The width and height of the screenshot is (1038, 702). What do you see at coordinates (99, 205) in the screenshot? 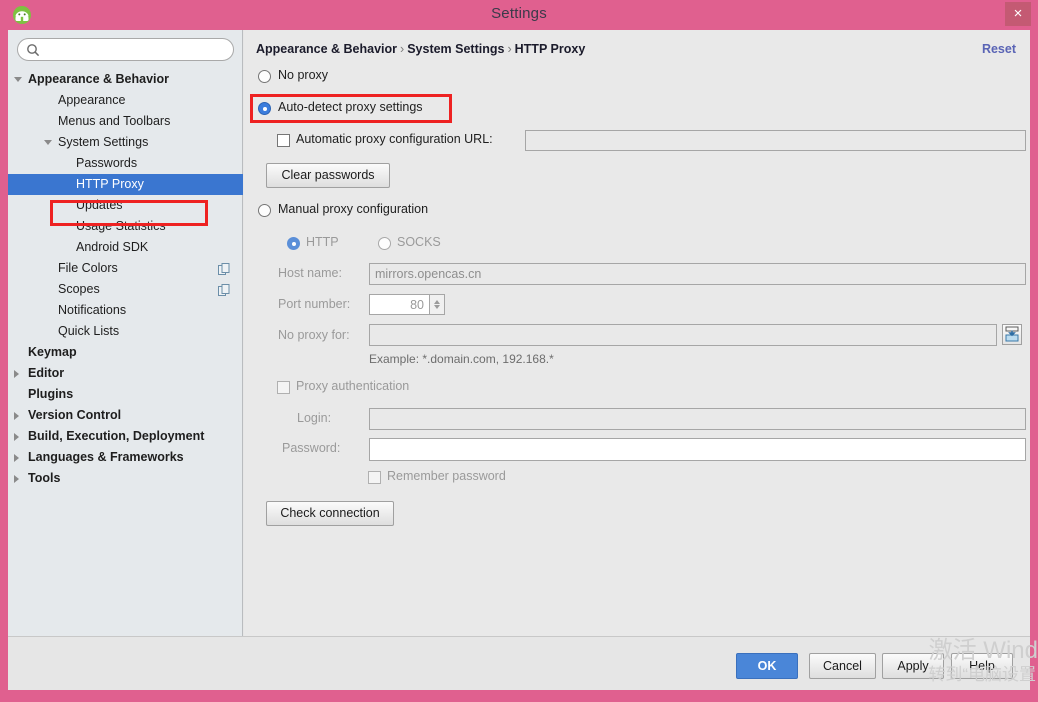
I see `sidebar-item-label: Updates` at bounding box center [99, 205].